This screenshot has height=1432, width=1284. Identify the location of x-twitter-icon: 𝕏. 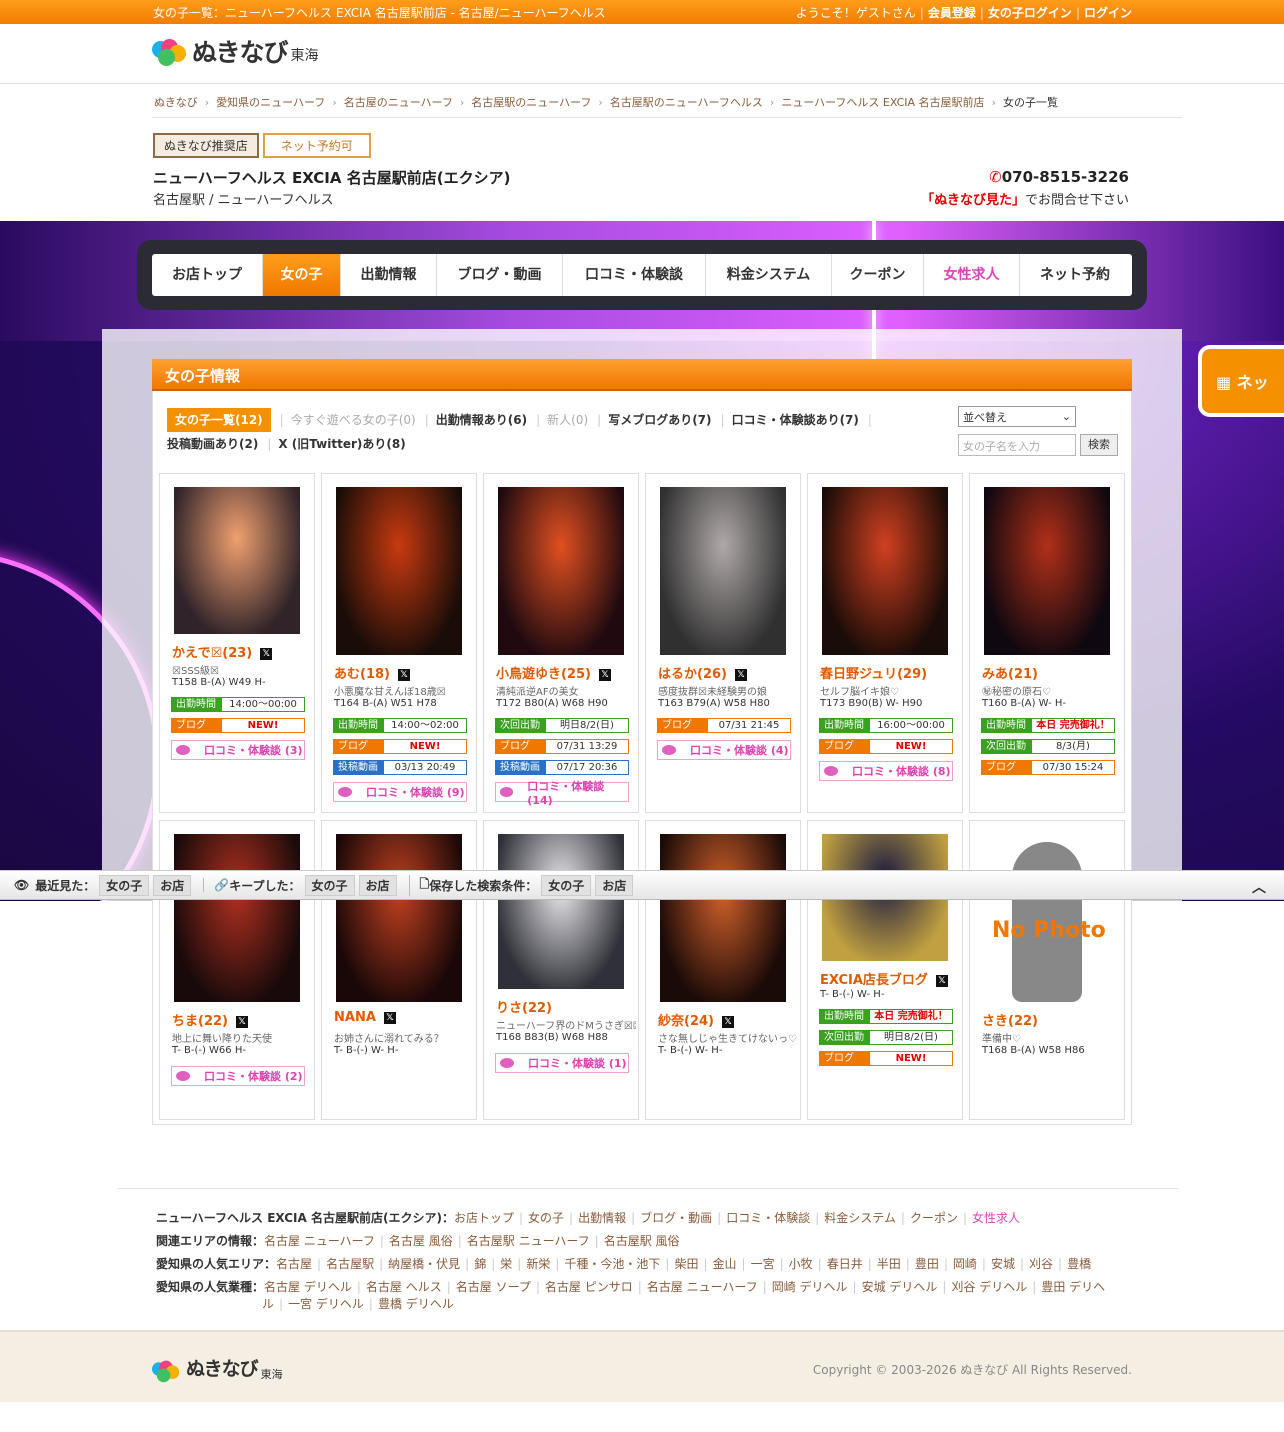
(389, 1017).